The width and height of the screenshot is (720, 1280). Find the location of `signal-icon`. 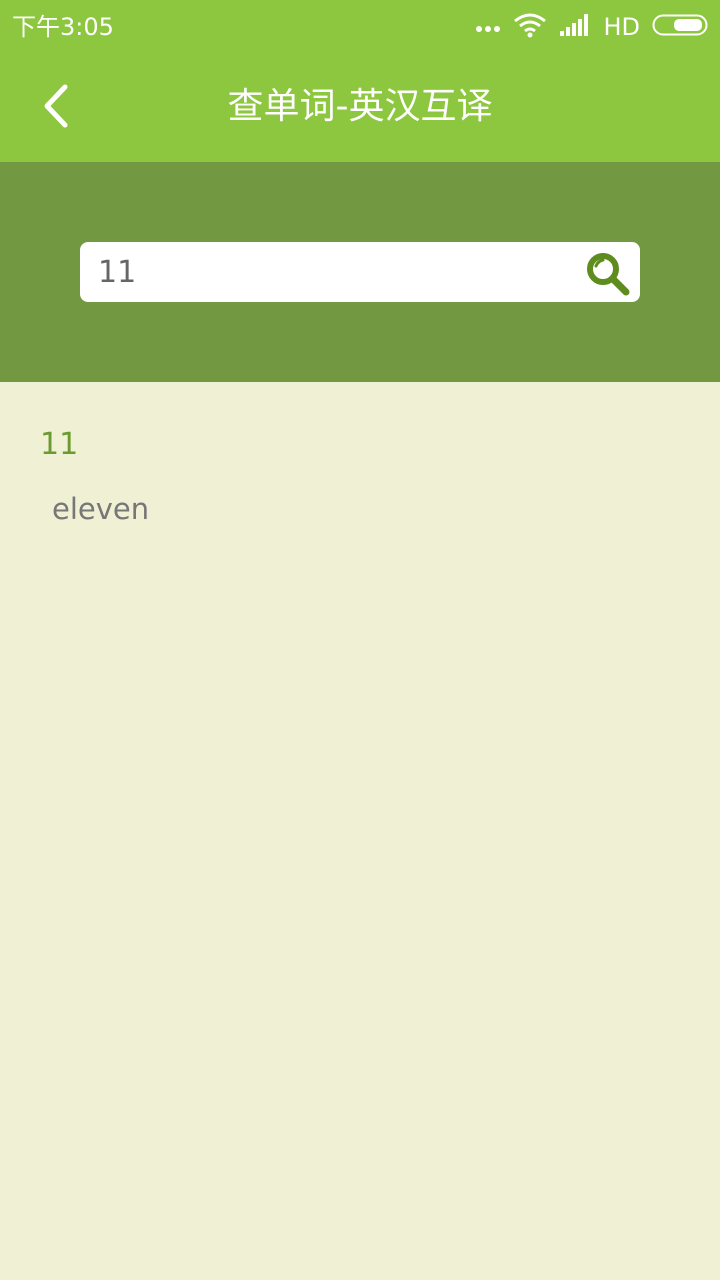

signal-icon is located at coordinates (575, 27).